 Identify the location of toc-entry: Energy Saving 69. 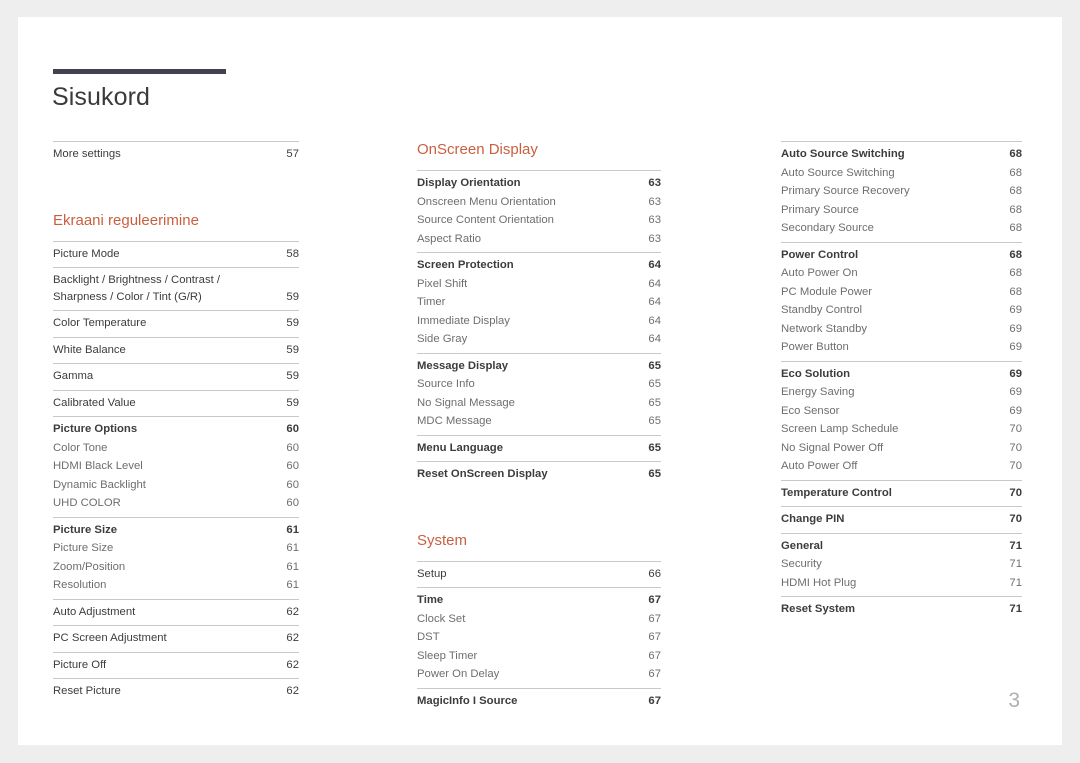
(901, 392).